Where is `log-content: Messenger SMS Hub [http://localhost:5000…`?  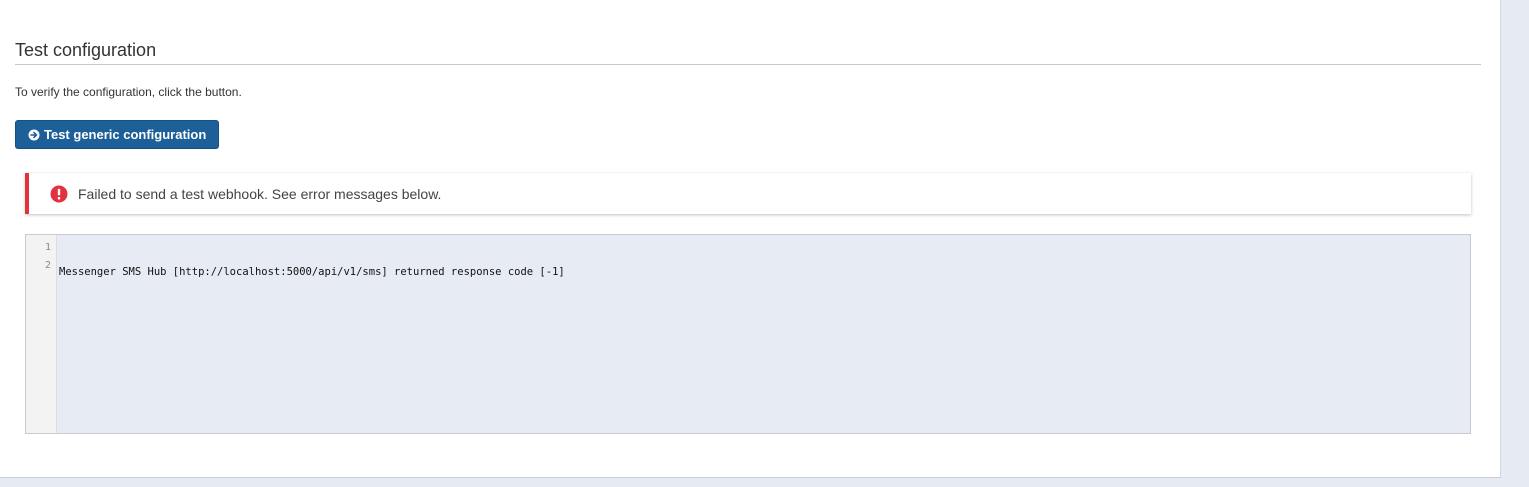
log-content: Messenger SMS Hub [http://localhost:5000… is located at coordinates (311, 334).